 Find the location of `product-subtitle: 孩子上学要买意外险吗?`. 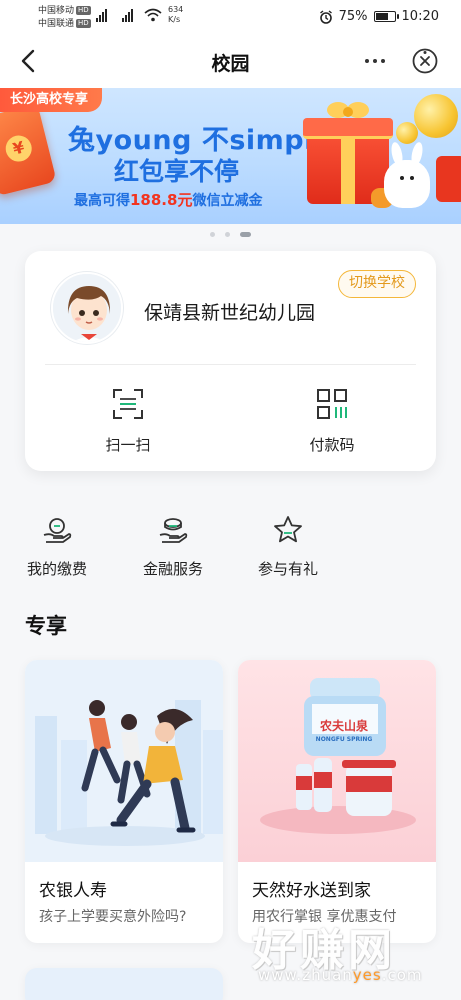

product-subtitle: 孩子上学要买意外险吗? is located at coordinates (113, 917).